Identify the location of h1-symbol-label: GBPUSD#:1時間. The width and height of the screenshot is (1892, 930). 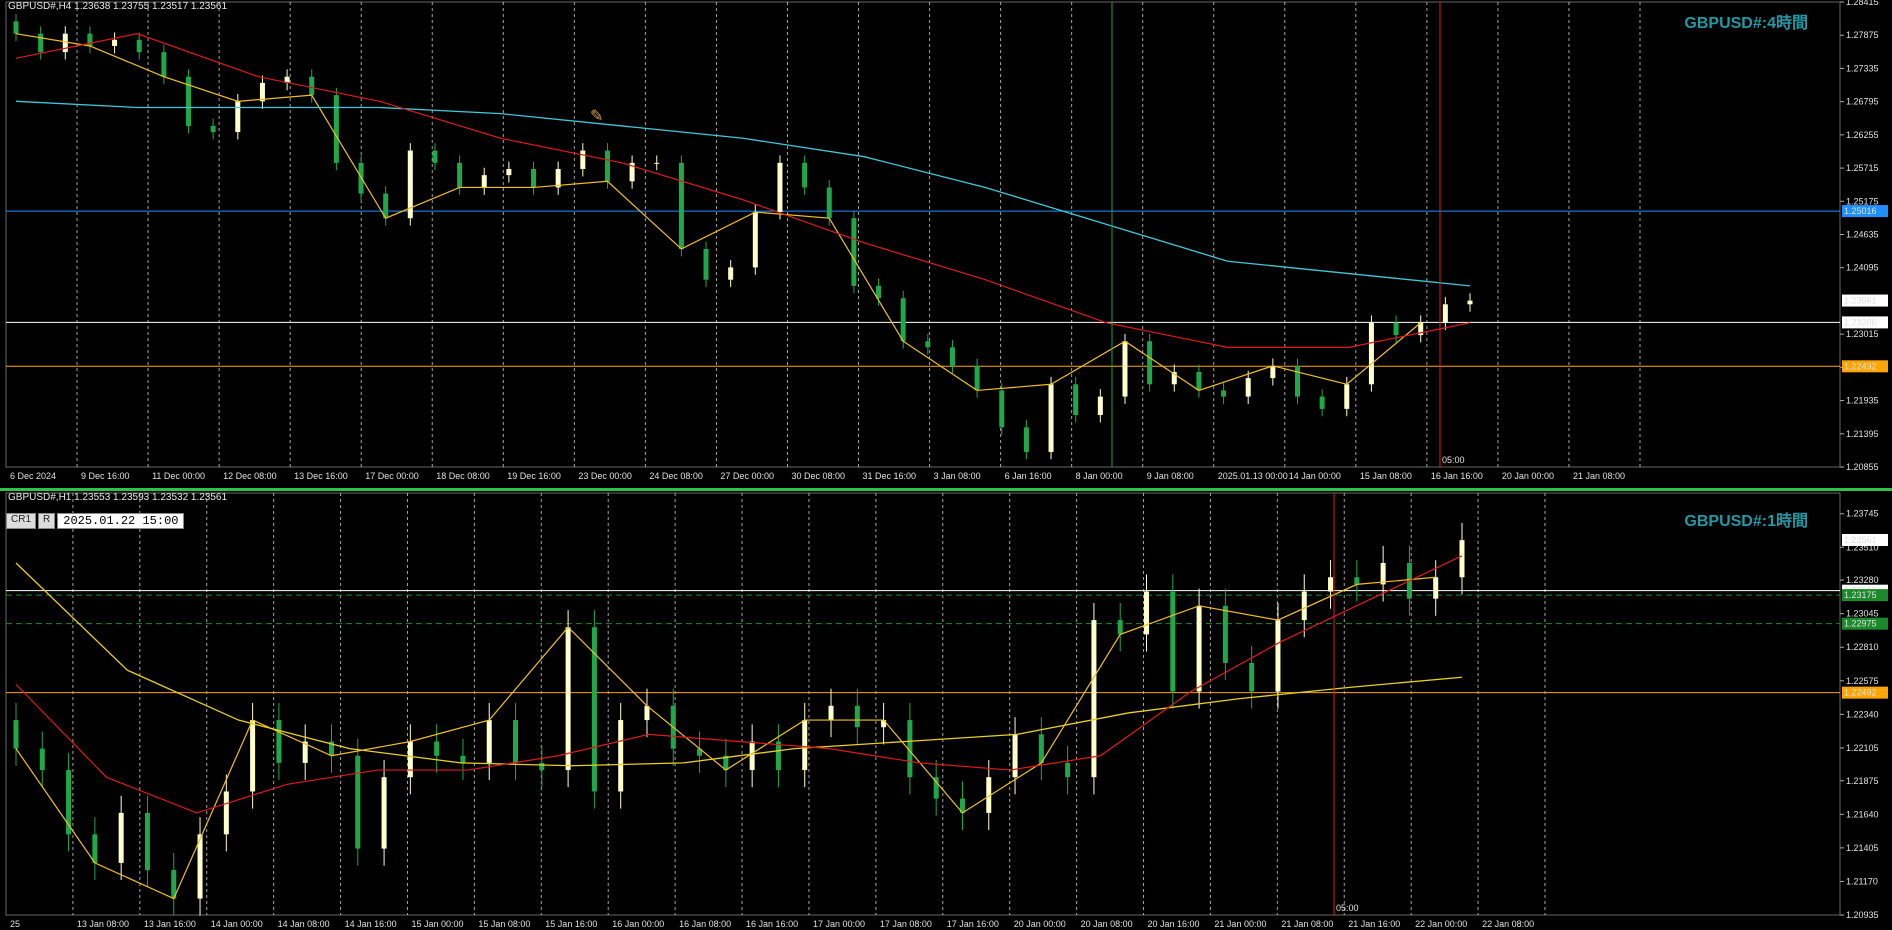
(1746, 521).